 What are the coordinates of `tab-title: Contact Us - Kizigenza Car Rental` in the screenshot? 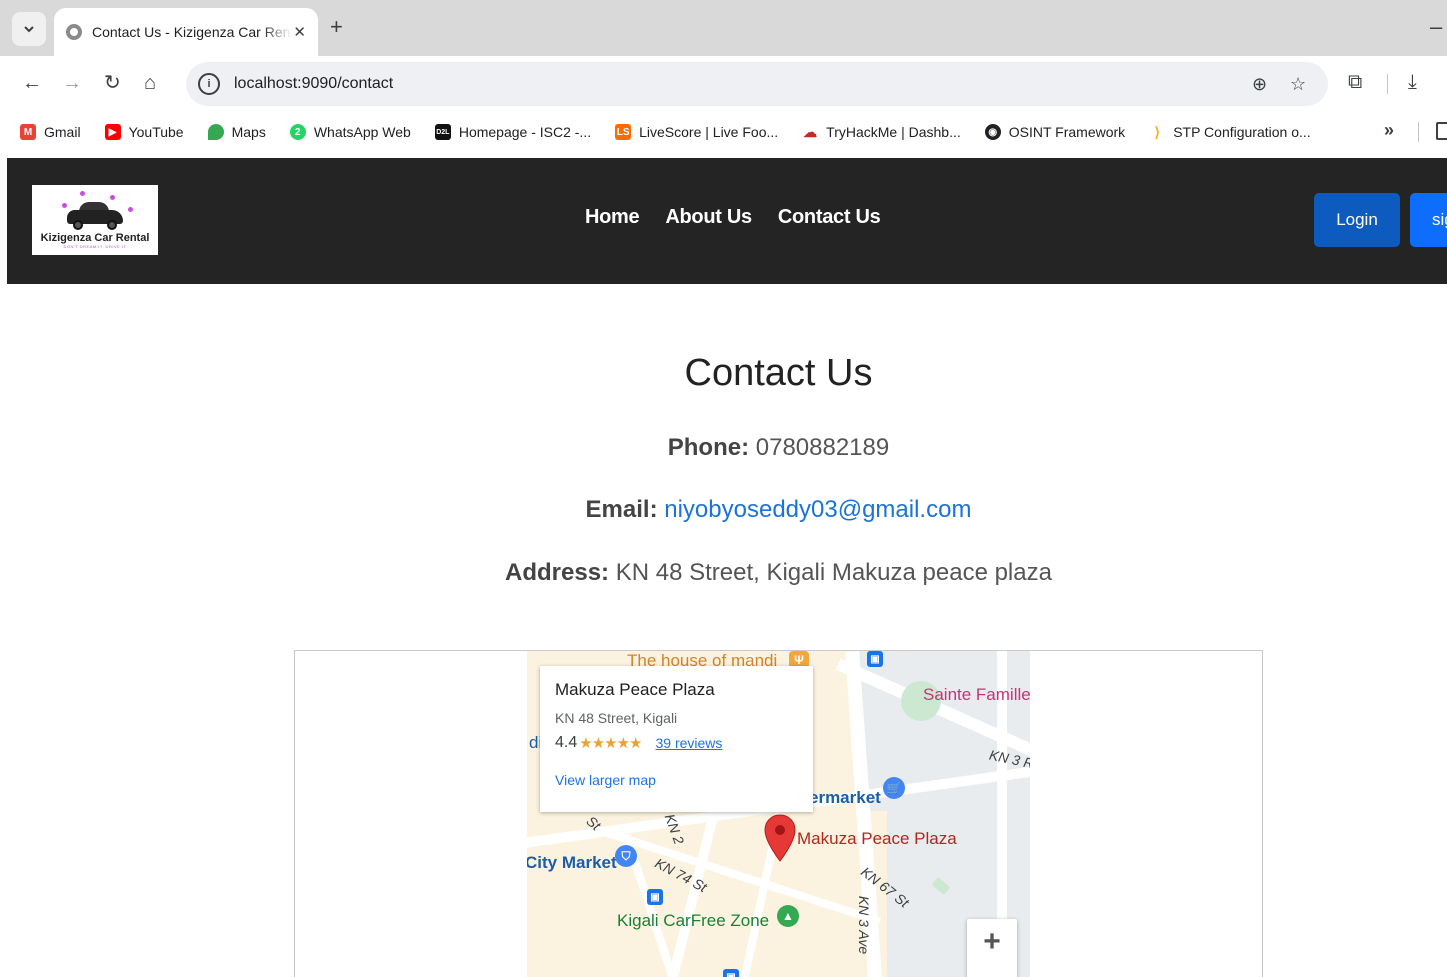 It's located at (192, 32).